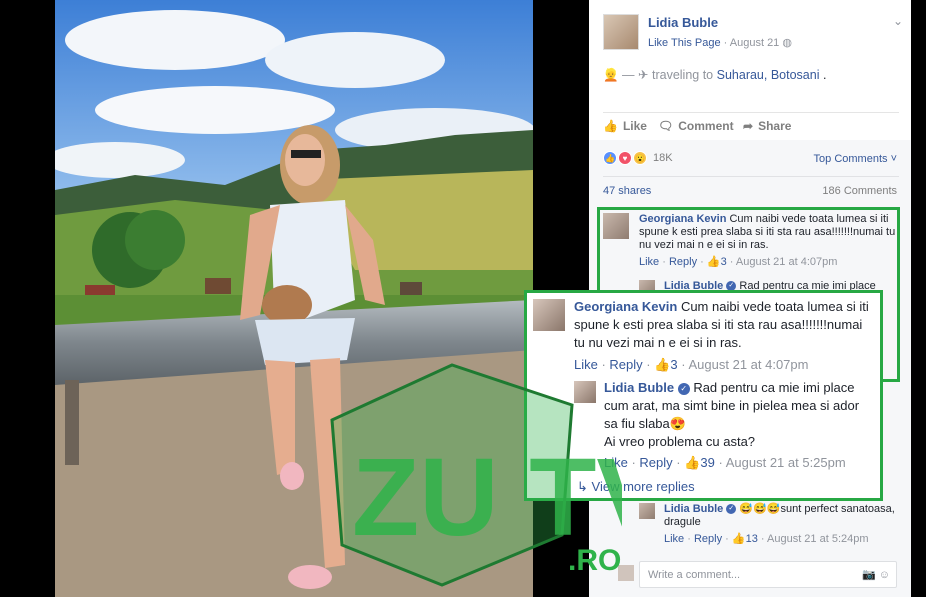 Image resolution: width=926 pixels, height=597 pixels. What do you see at coordinates (787, 43) in the screenshot?
I see `globe-icon: ◍` at bounding box center [787, 43].